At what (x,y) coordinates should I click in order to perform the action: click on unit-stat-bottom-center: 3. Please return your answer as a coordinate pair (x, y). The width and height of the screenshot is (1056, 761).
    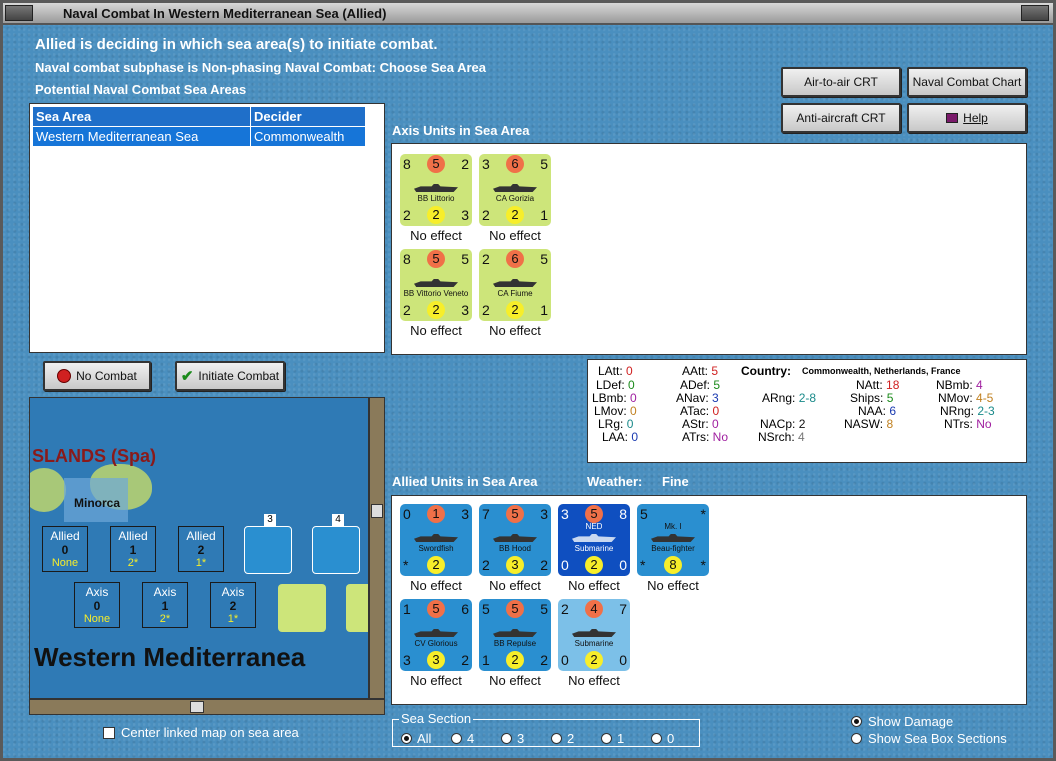
    Looking at the image, I should click on (515, 565).